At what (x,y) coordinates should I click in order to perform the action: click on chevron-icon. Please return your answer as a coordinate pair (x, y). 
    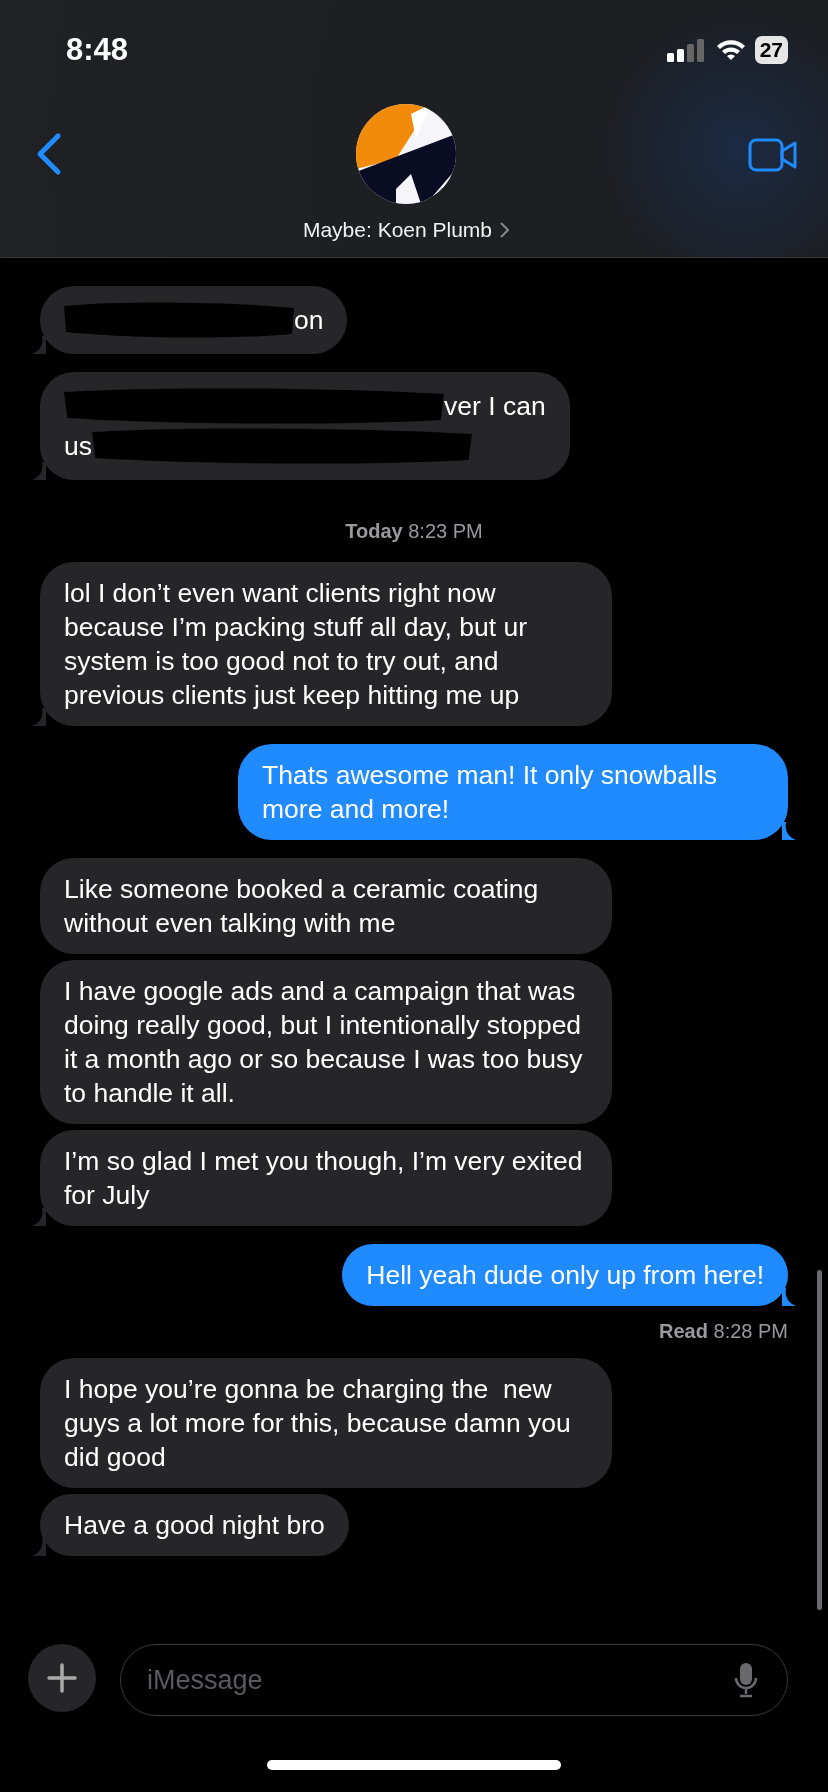
    Looking at the image, I should click on (505, 229).